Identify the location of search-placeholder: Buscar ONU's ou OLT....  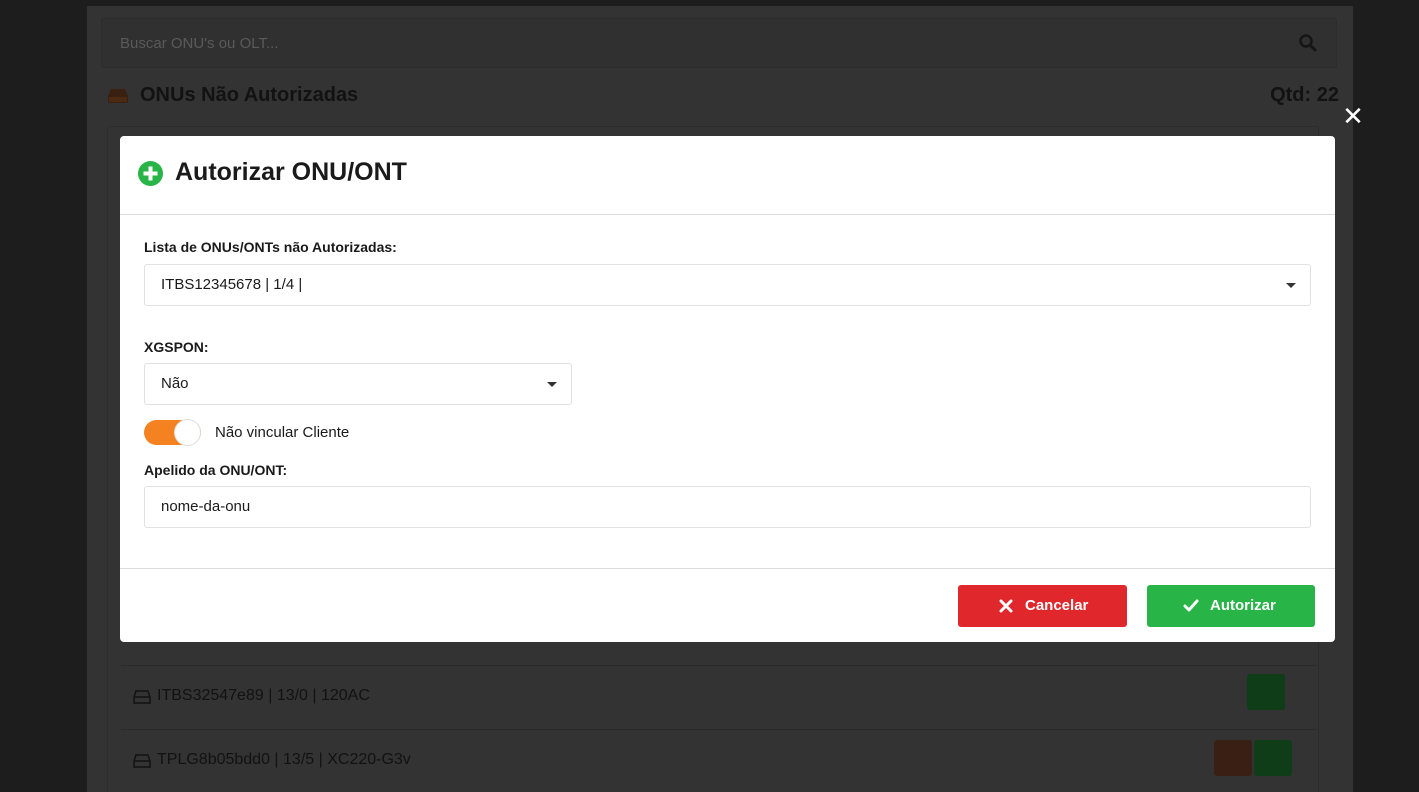
(199, 43).